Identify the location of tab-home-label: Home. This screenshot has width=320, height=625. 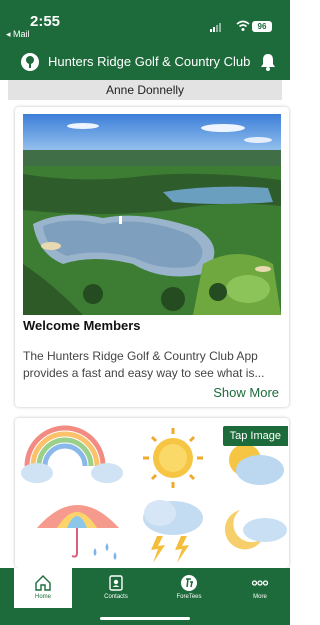
(42, 597).